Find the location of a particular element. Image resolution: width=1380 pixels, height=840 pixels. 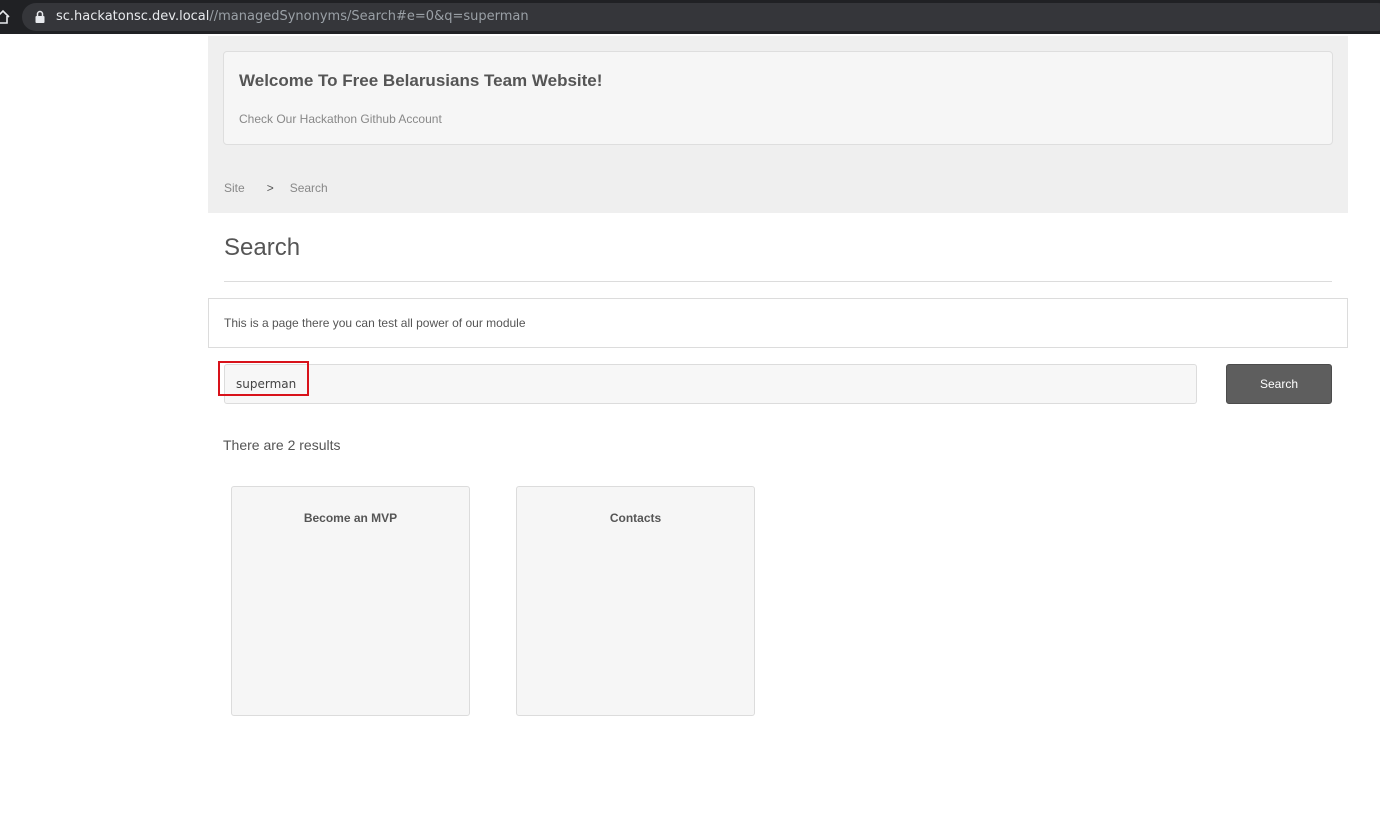

breadcrumb: Site > Search is located at coordinates (276, 188).